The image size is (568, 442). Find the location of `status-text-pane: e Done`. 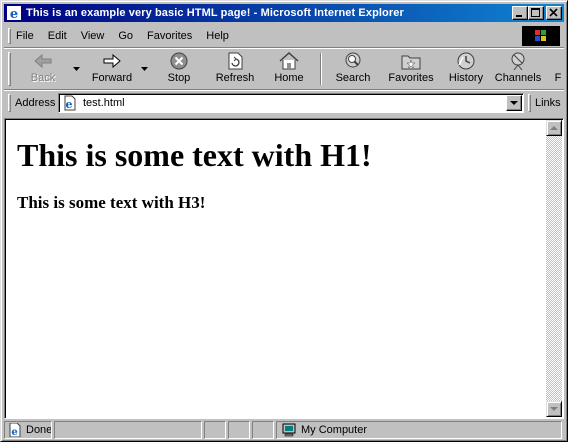

status-text-pane: e Done is located at coordinates (28, 430).